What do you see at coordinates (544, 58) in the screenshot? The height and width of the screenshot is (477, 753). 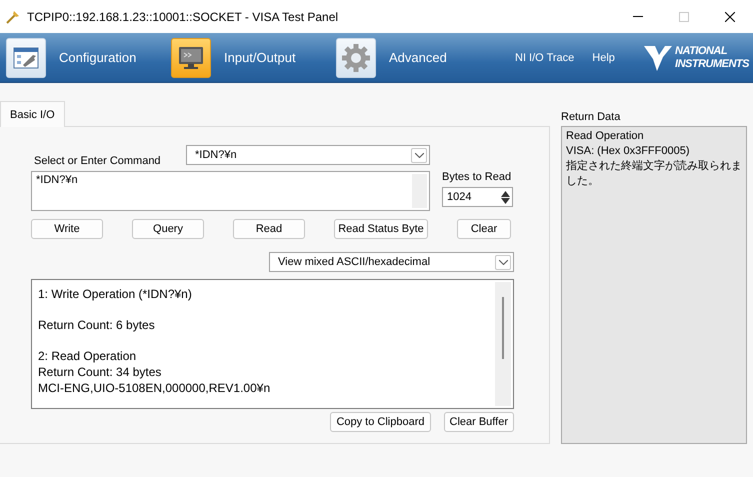 I see `menu-link: NI I/O Trace` at bounding box center [544, 58].